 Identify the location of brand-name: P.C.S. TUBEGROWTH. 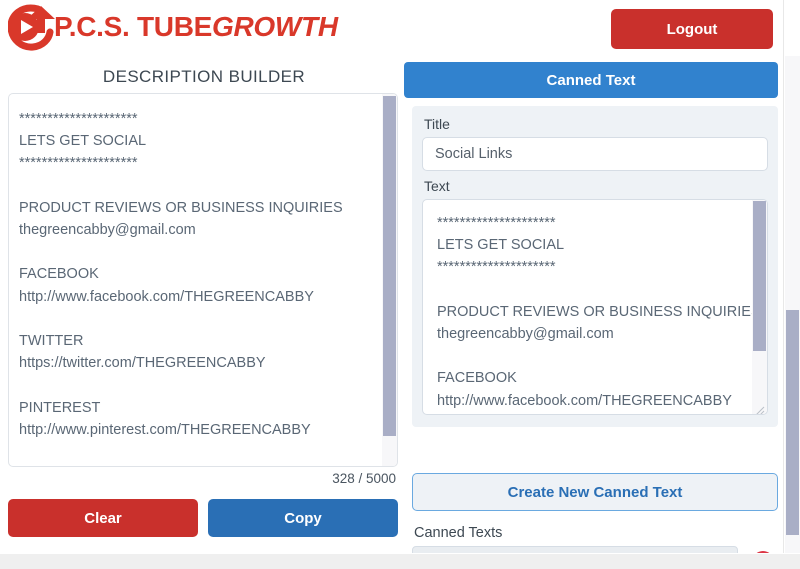
(196, 27).